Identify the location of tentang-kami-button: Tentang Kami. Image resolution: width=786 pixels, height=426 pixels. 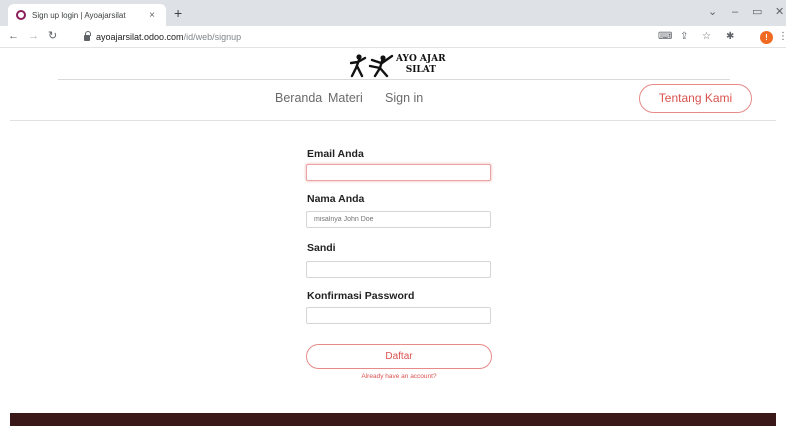
(695, 98).